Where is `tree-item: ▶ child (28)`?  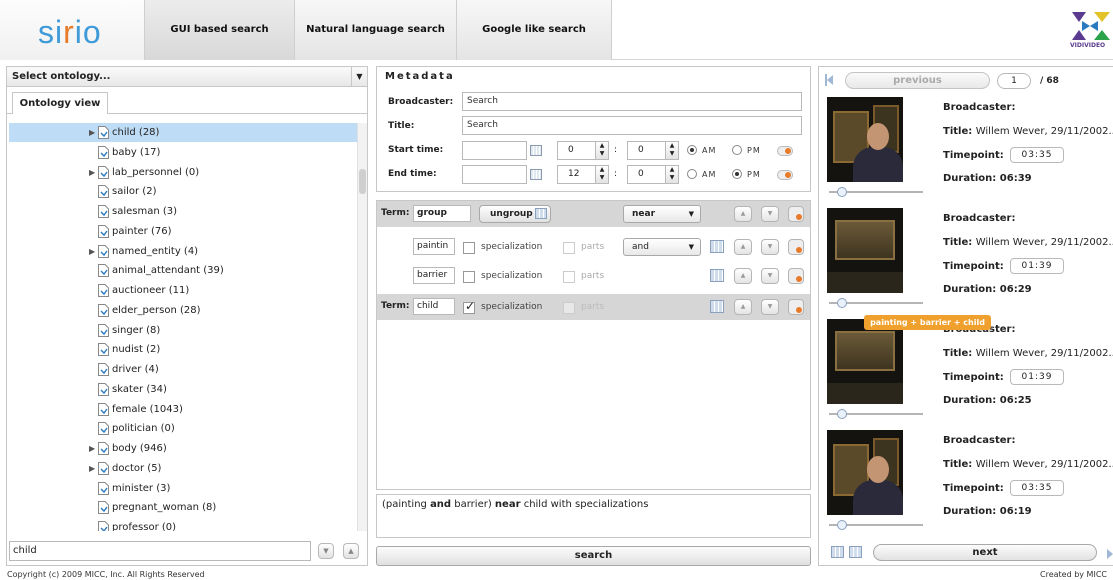 tree-item: ▶ child (28) is located at coordinates (183, 132).